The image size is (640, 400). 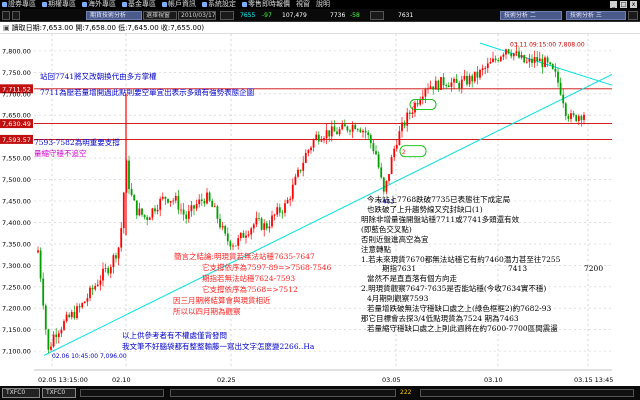 What do you see at coordinates (596, 15) in the screenshot?
I see `tab-tech-analysis-3: 技術分析 三` at bounding box center [596, 15].